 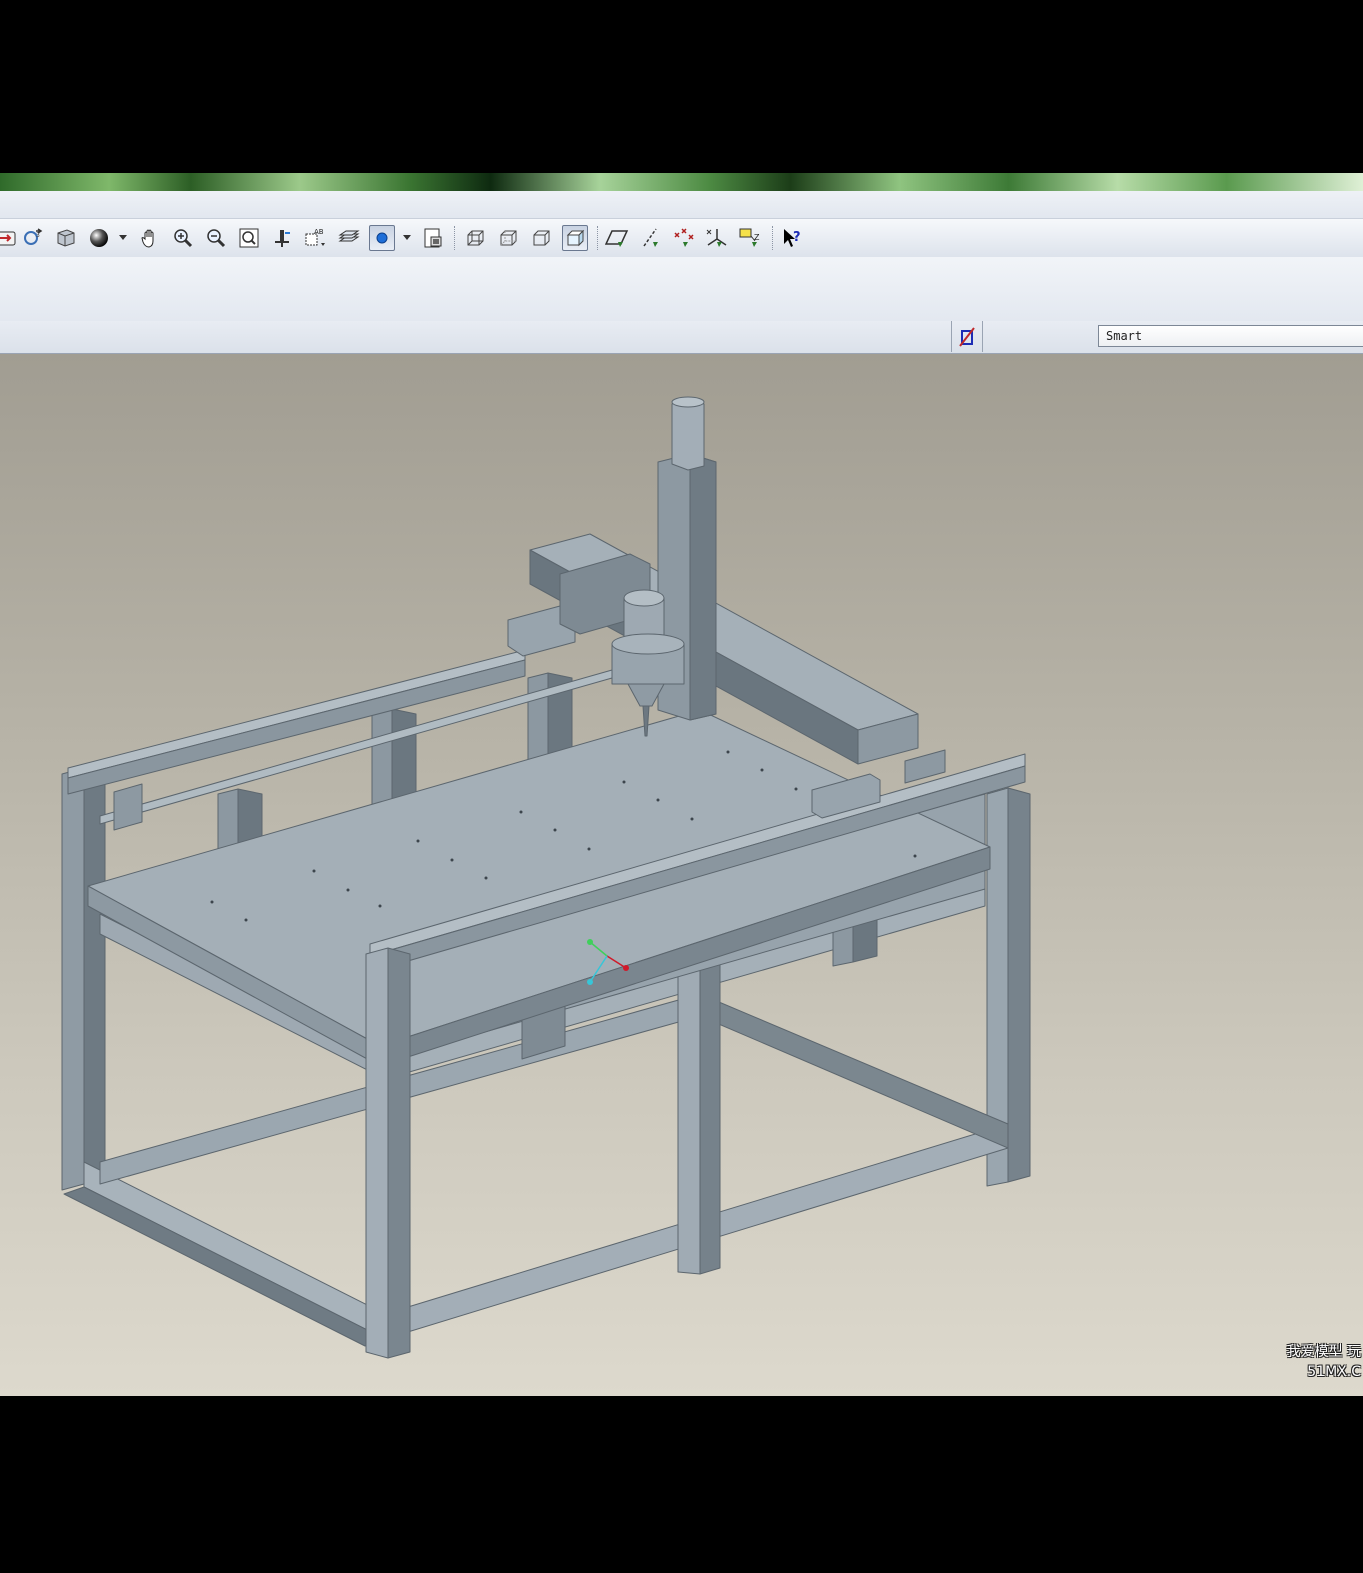 I want to click on hidden-line-icon, so click(x=508, y=238).